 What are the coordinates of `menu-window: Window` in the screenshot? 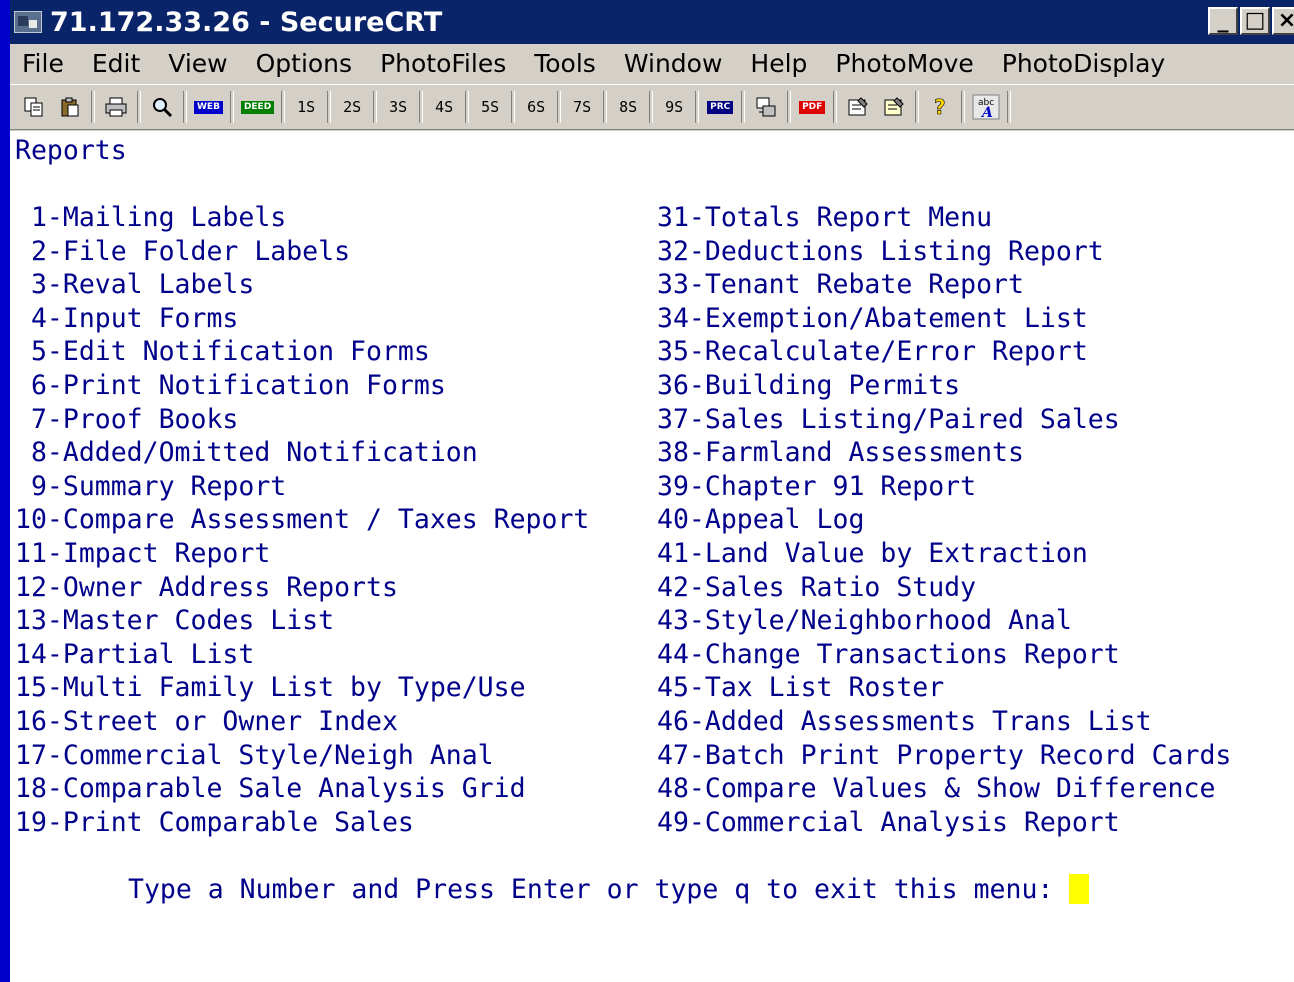 It's located at (673, 63).